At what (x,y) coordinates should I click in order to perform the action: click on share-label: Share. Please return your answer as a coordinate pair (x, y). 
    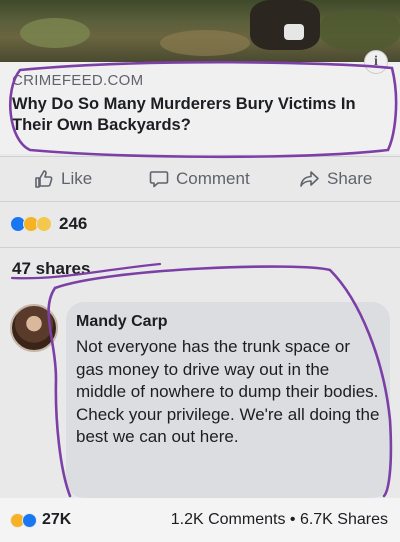
    Looking at the image, I should click on (350, 178).